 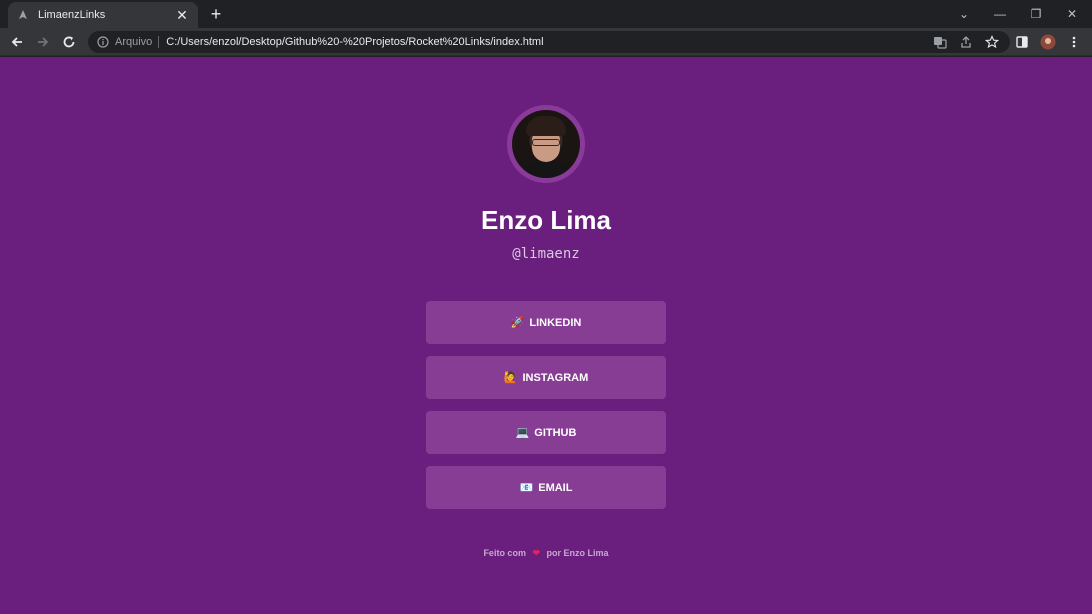 What do you see at coordinates (555, 487) in the screenshot?
I see `link-label: EMAIL` at bounding box center [555, 487].